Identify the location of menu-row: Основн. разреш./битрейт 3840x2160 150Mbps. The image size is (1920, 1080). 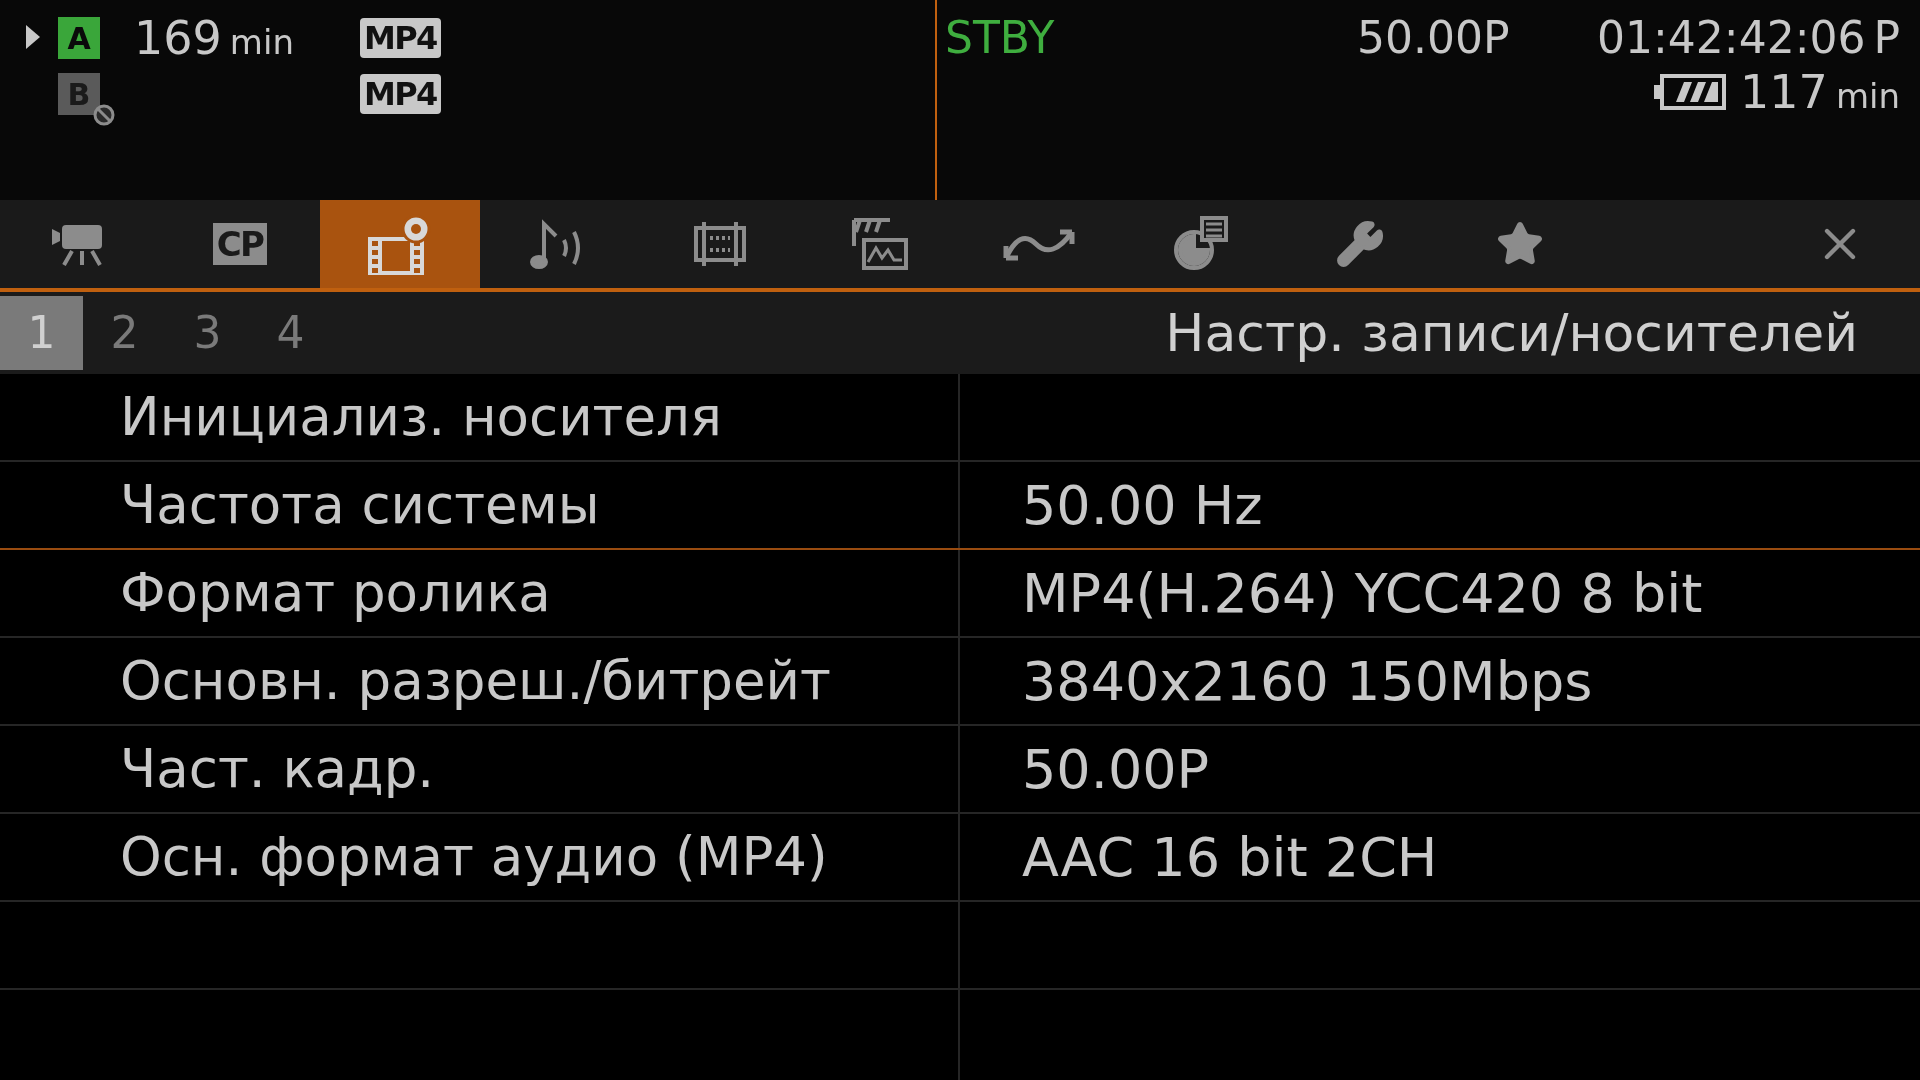
(960, 682).